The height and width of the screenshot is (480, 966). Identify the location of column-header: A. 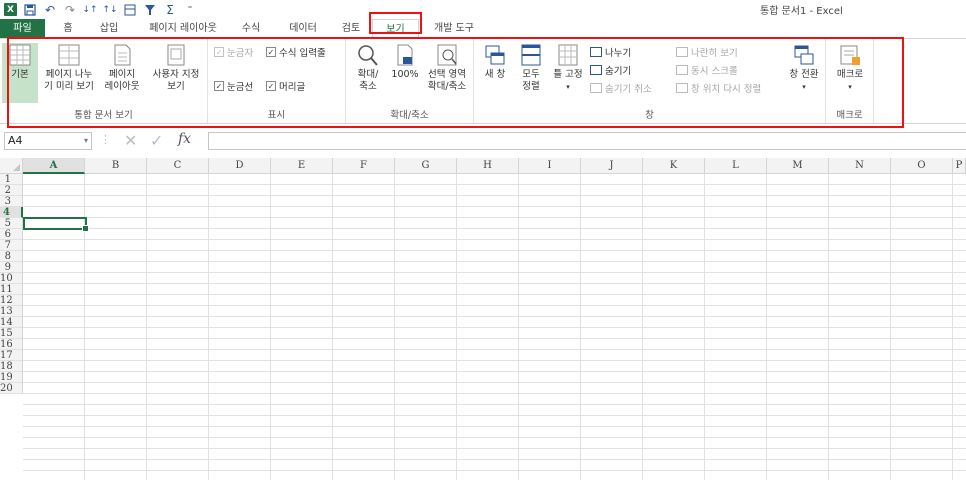
(54, 166).